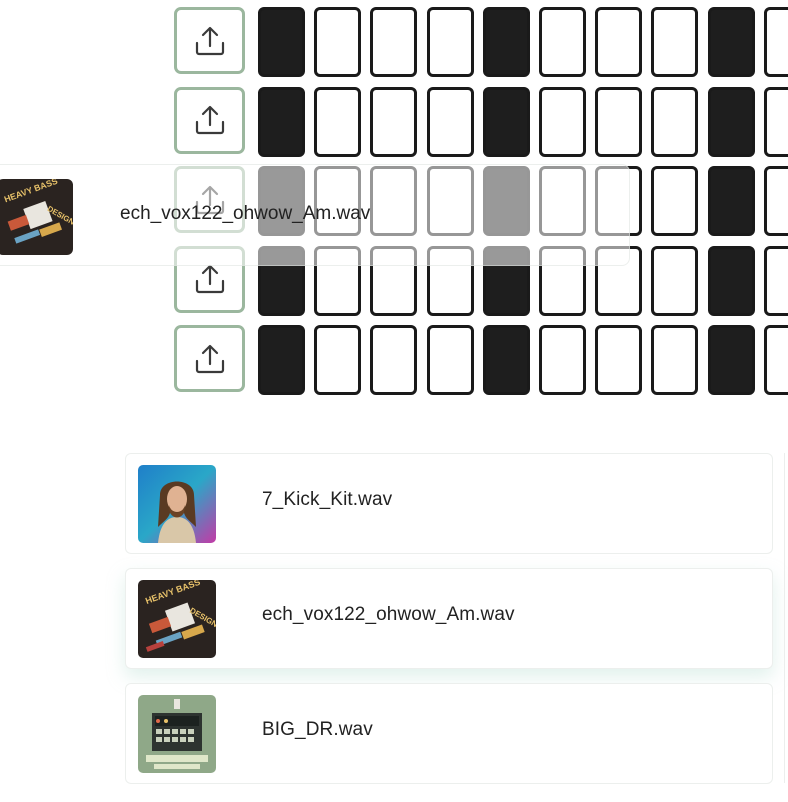  I want to click on sample-filename: ech_vox122_ohwow_Am.wav, so click(388, 614).